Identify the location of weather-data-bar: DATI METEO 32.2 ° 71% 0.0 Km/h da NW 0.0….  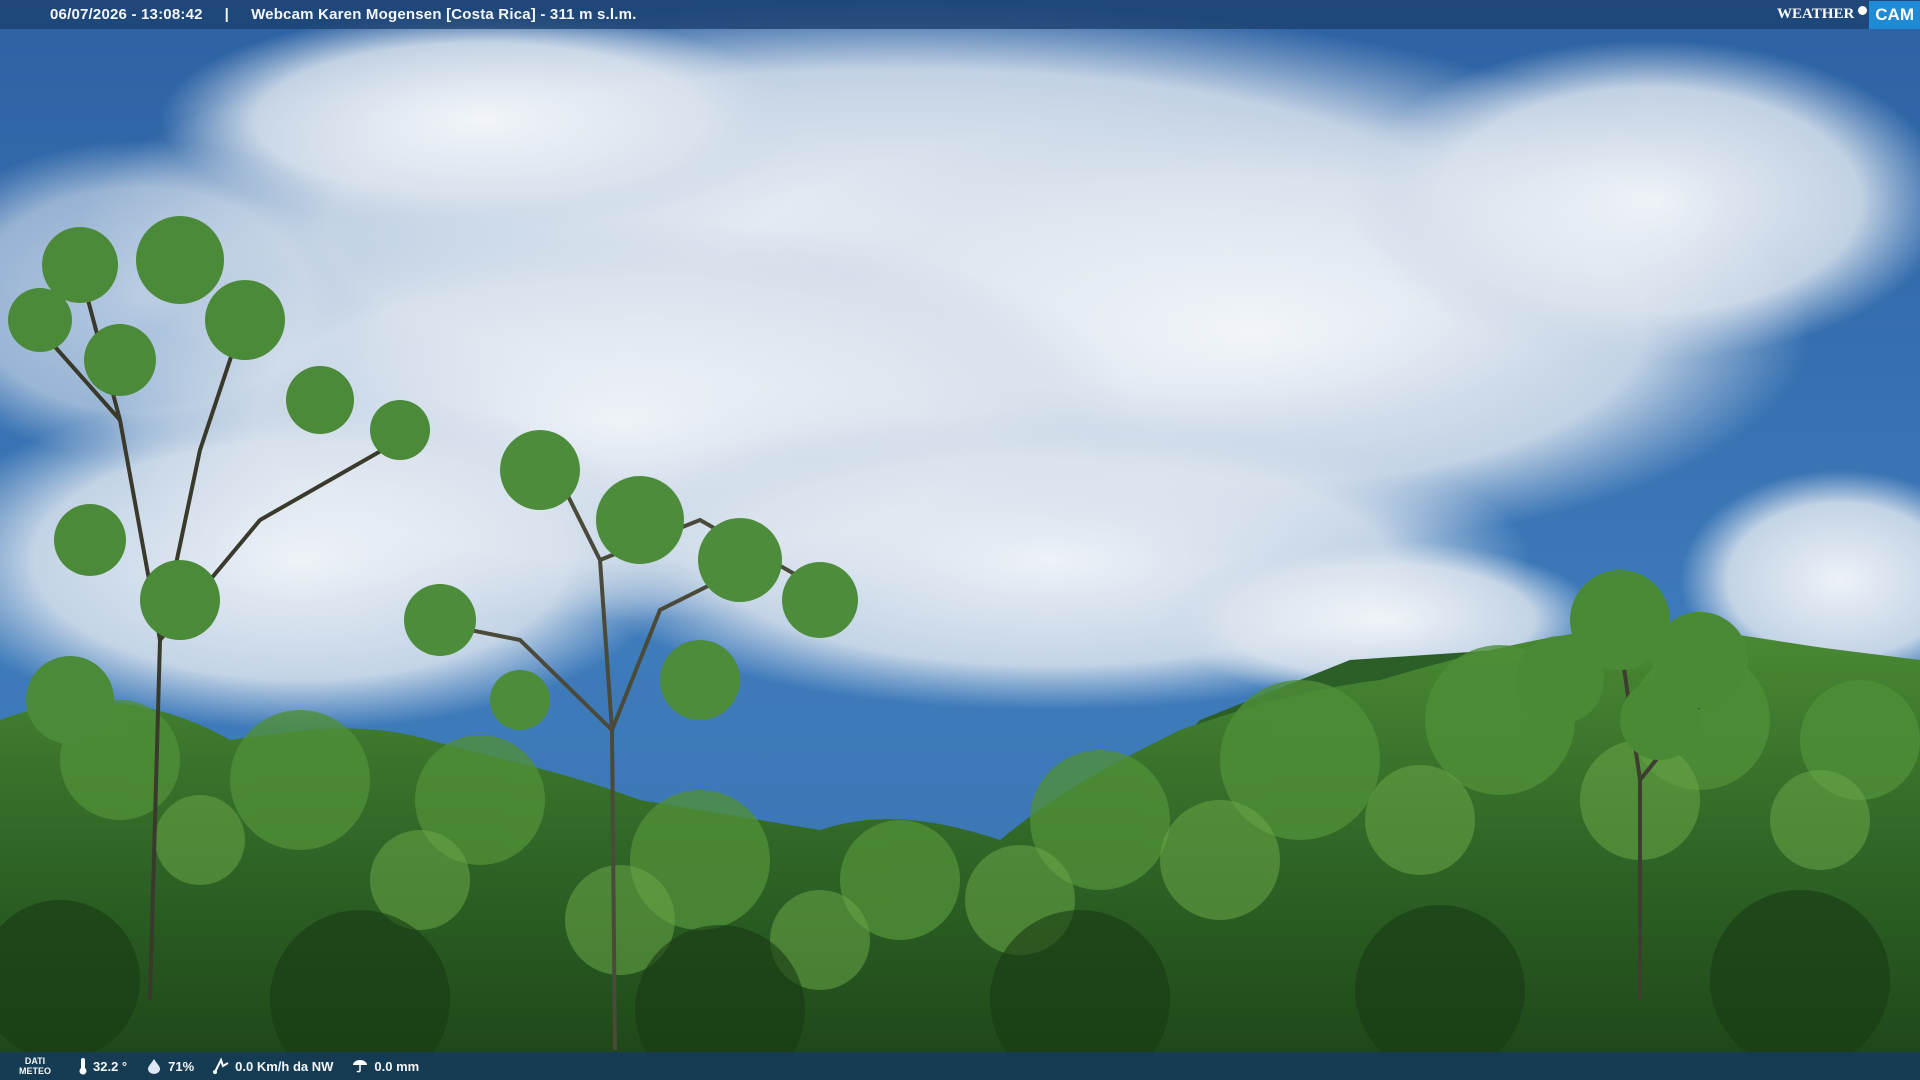
(960, 1066).